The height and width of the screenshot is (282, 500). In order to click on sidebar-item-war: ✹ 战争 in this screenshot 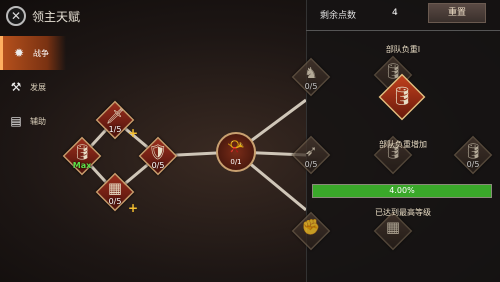, I will do `click(33, 53)`.